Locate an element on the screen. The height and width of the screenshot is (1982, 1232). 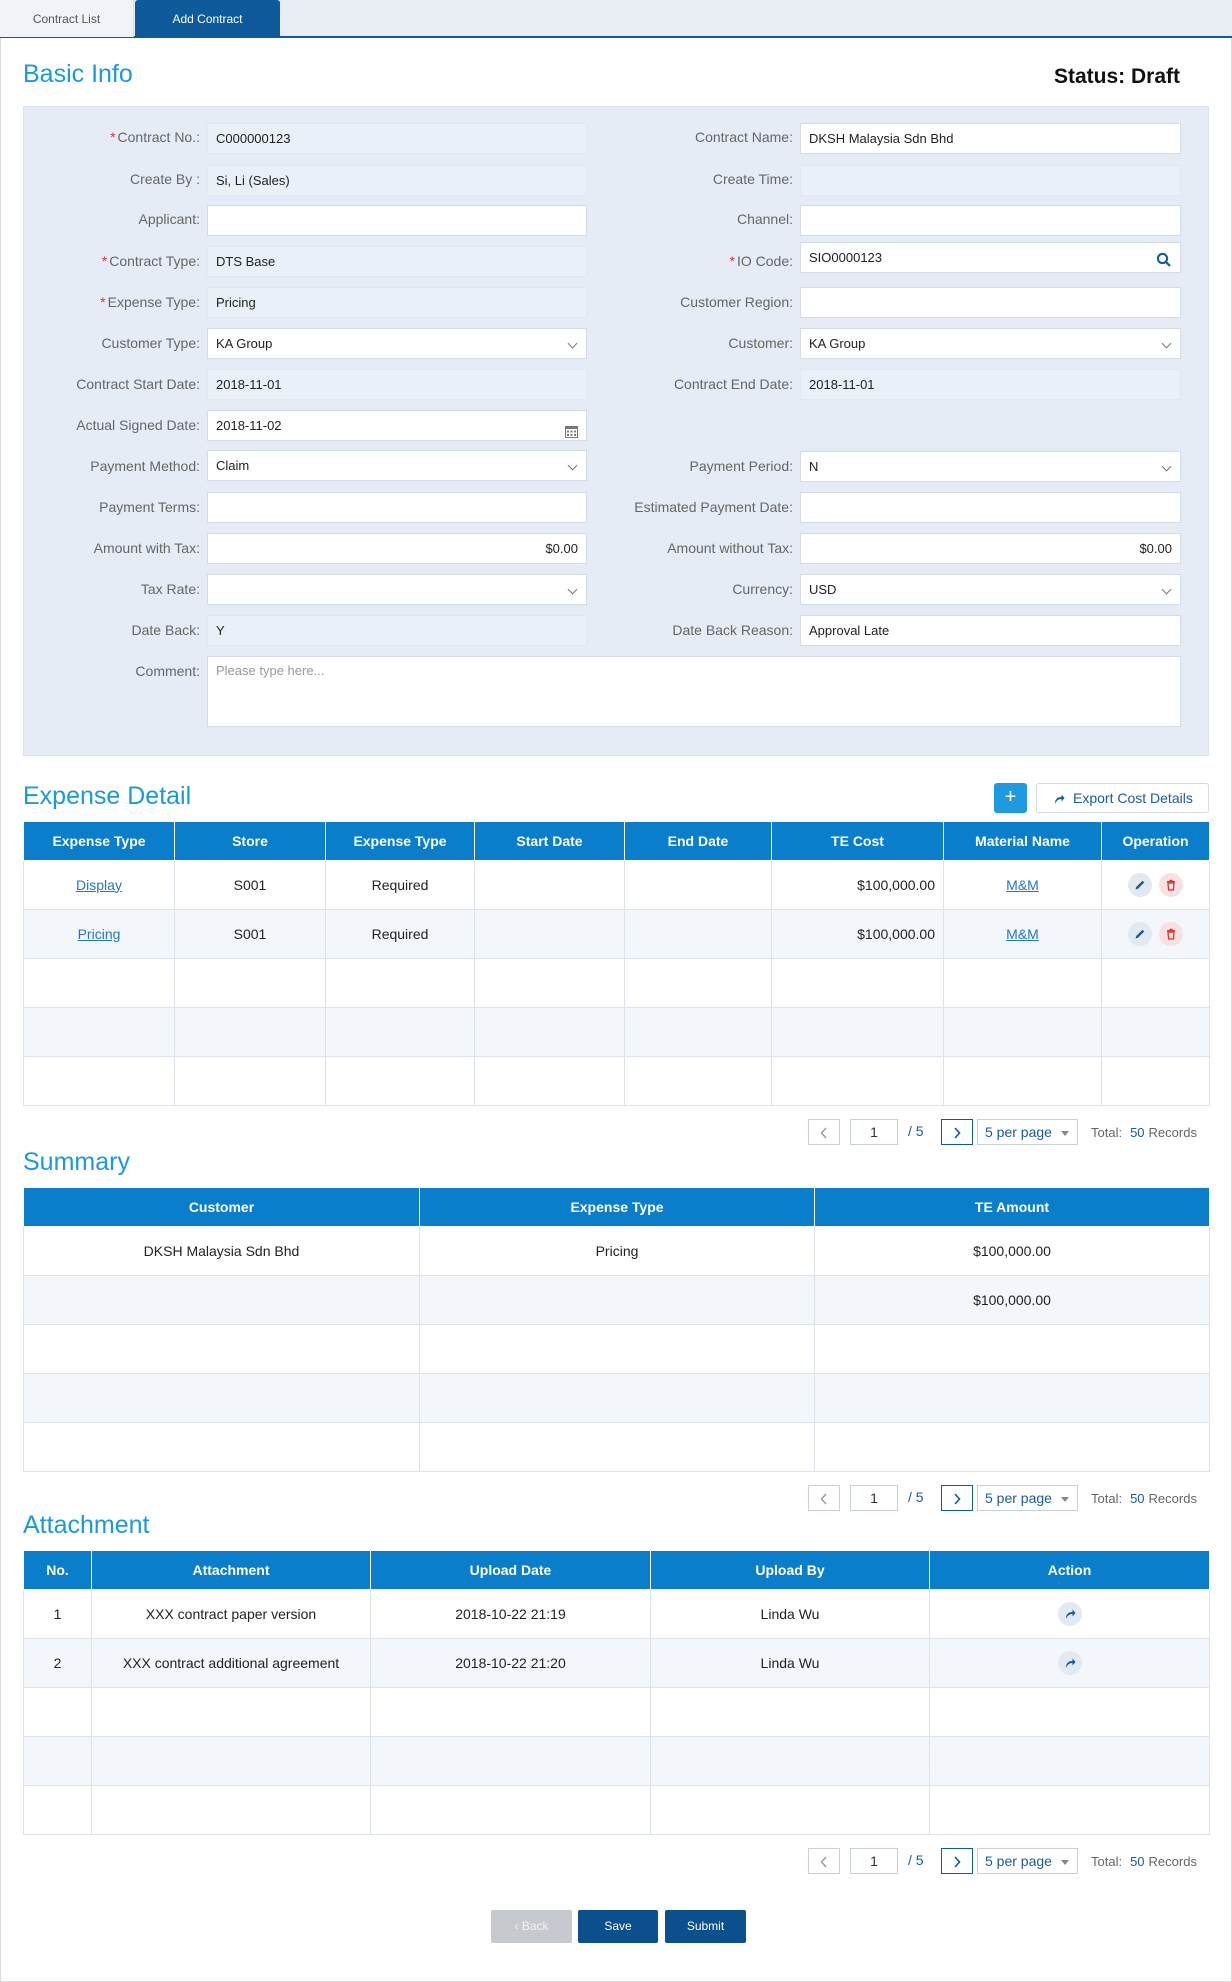
contract-end-date-field: 2018-11-01 is located at coordinates (990, 384).